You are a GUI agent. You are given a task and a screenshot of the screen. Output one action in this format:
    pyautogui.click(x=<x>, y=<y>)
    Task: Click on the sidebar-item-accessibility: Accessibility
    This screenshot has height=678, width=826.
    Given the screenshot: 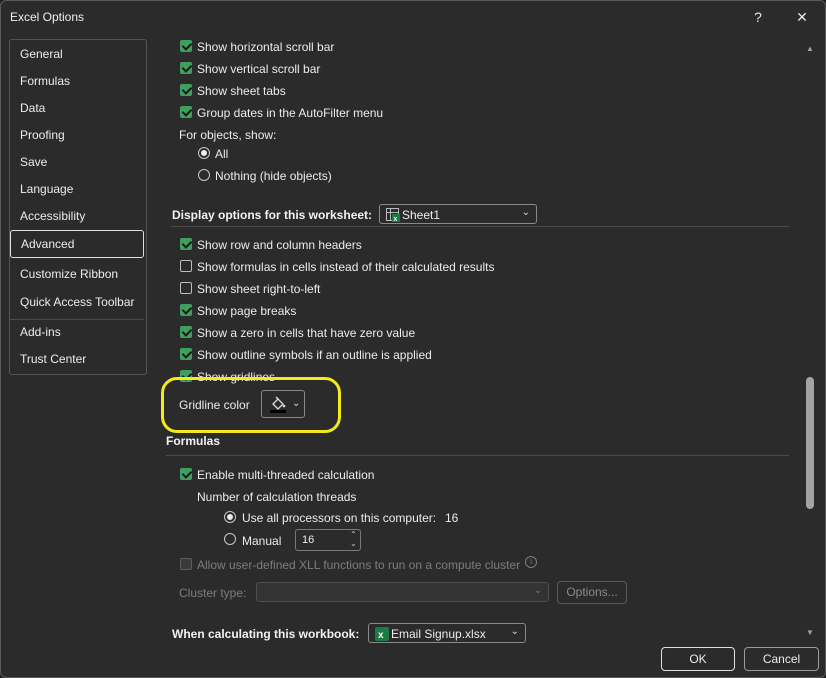 What is the action you would take?
    pyautogui.click(x=77, y=216)
    